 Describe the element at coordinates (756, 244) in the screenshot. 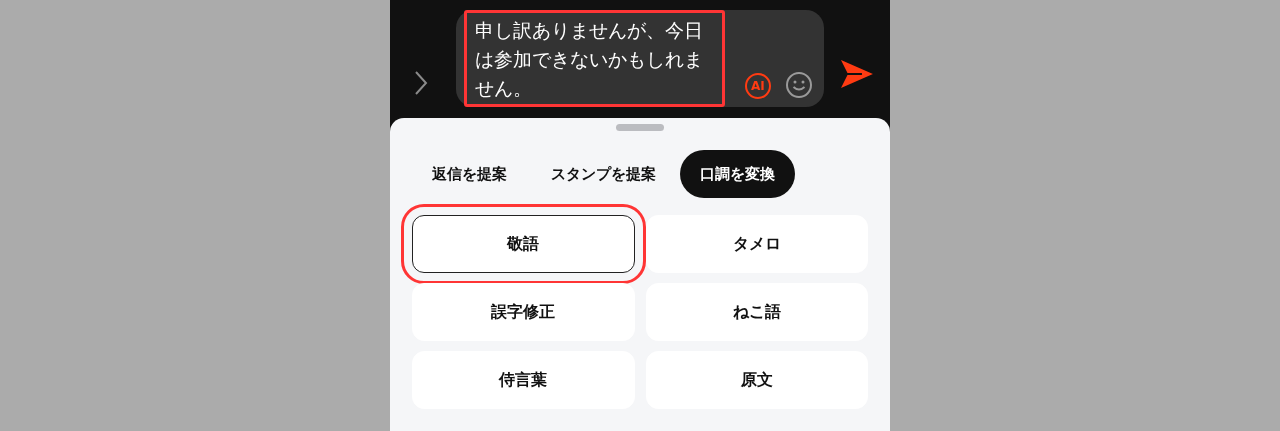

I see `tone-option: タメロ` at that location.